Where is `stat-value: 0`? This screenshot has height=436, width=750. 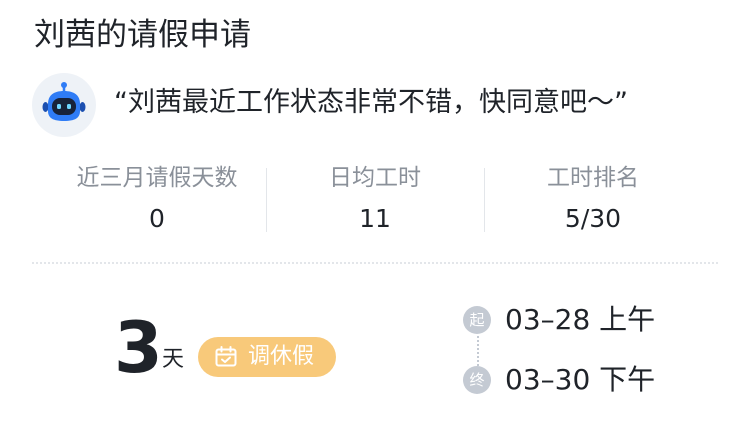 stat-value: 0 is located at coordinates (157, 218).